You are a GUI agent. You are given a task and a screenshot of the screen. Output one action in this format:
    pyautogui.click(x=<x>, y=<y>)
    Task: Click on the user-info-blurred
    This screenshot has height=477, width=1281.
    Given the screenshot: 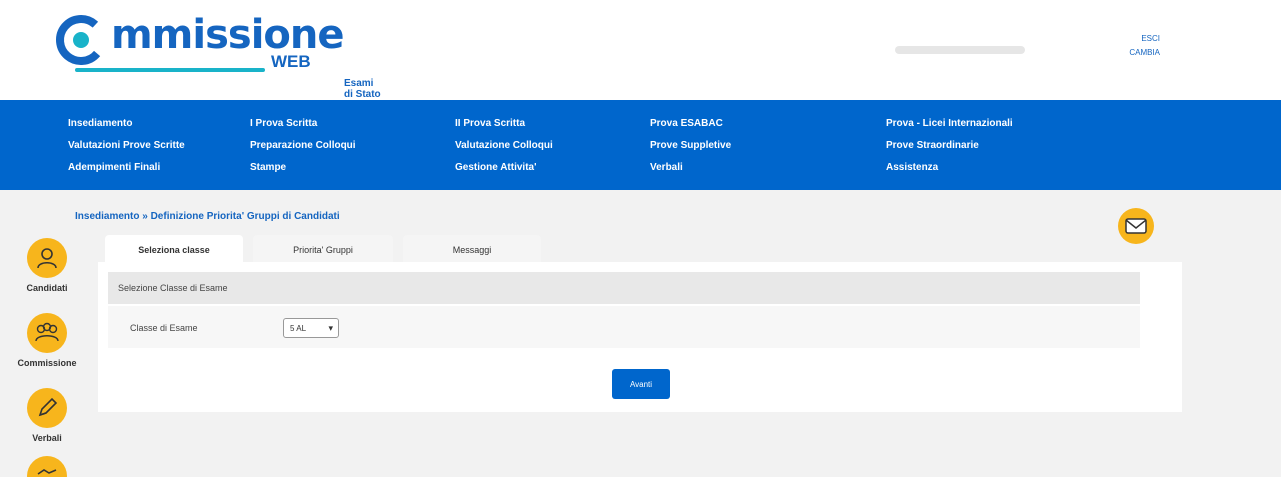 What is the action you would take?
    pyautogui.click(x=960, y=50)
    